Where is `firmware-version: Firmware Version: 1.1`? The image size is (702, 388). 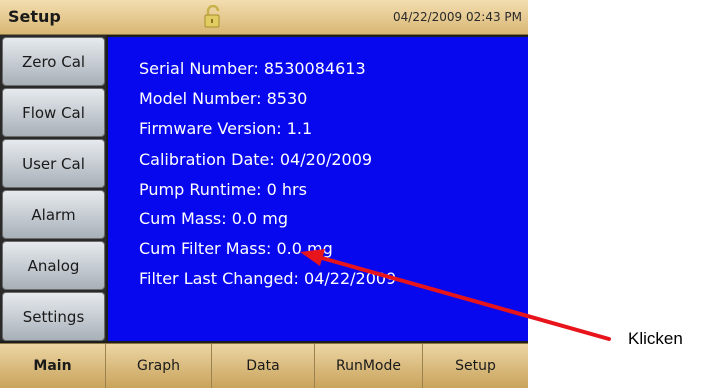
firmware-version: Firmware Version: 1.1 is located at coordinates (226, 128).